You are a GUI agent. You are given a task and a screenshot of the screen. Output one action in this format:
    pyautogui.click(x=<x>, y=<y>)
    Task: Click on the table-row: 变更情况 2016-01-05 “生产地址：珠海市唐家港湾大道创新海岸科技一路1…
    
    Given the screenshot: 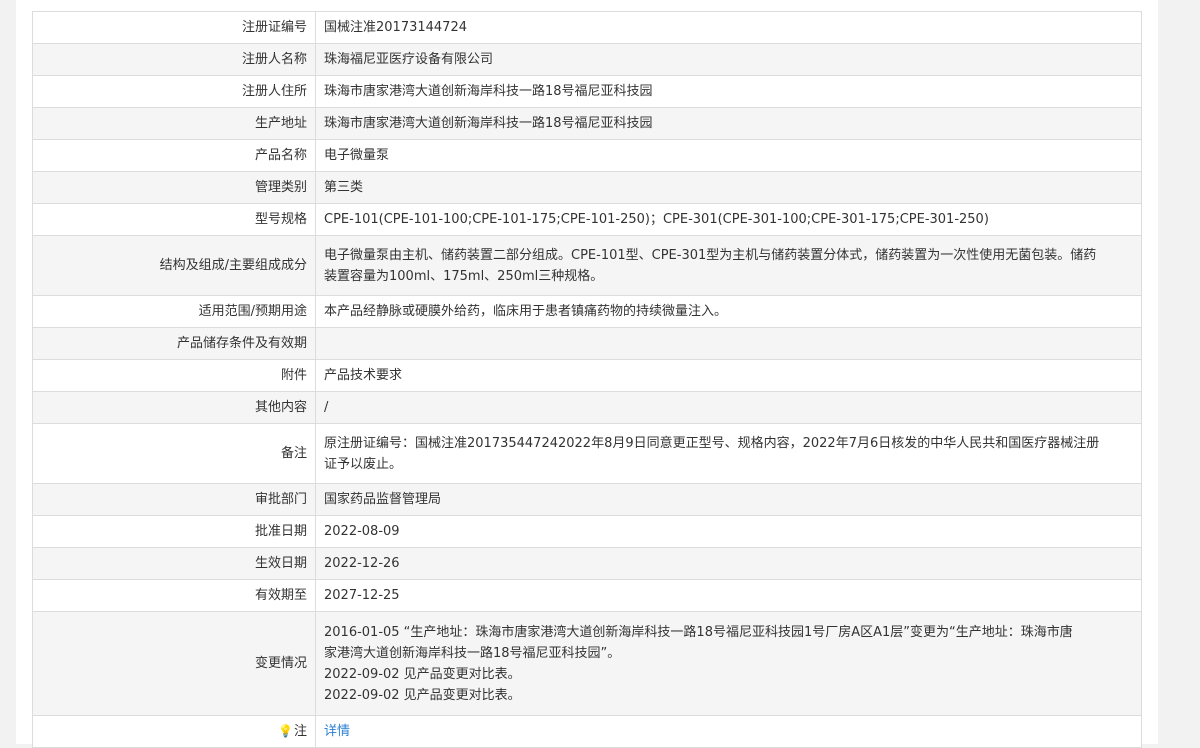 What is the action you would take?
    pyautogui.click(x=587, y=663)
    